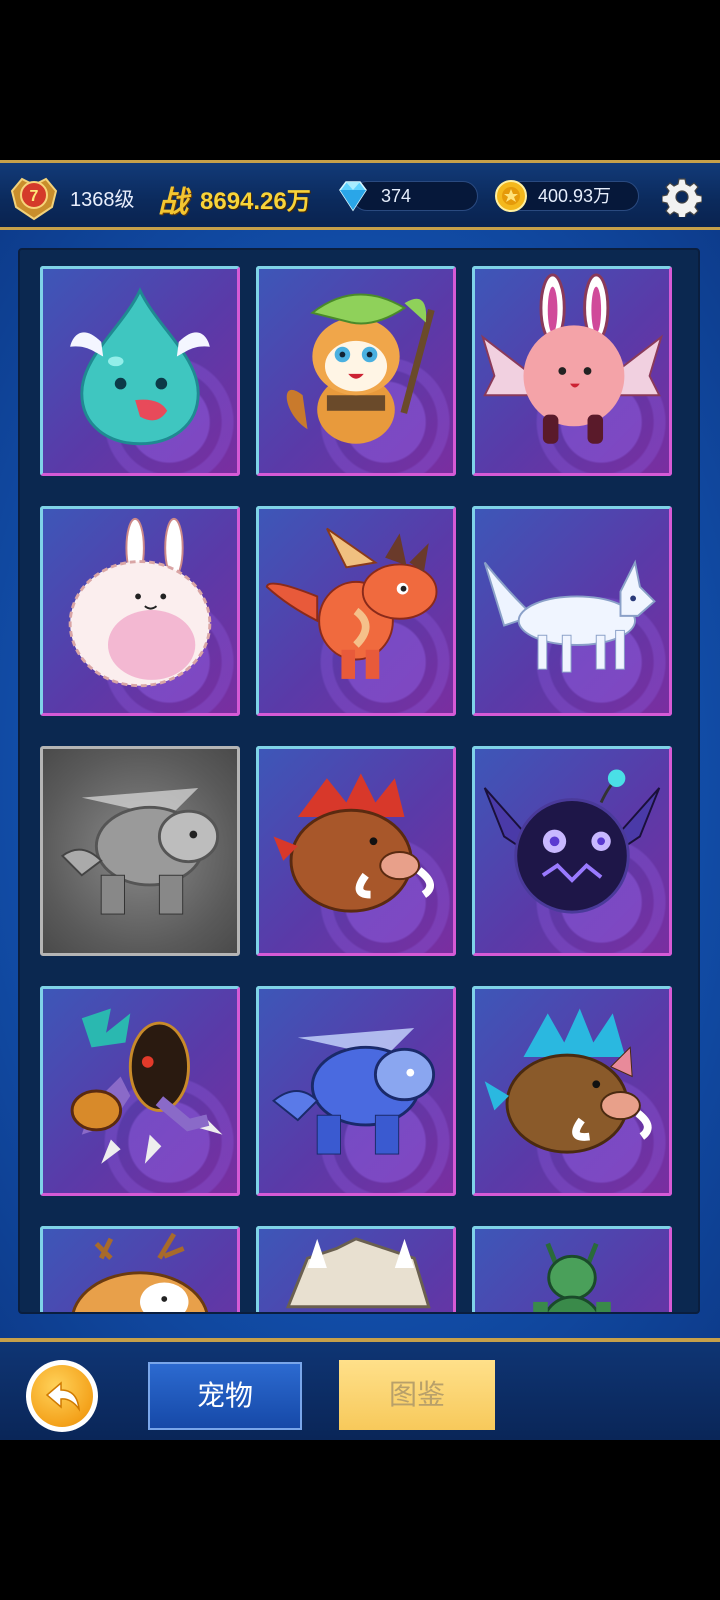 Image resolution: width=720 pixels, height=1600 pixels. Describe the element at coordinates (360, 368) in the screenshot. I see `leaf-squirrel-icon` at that location.